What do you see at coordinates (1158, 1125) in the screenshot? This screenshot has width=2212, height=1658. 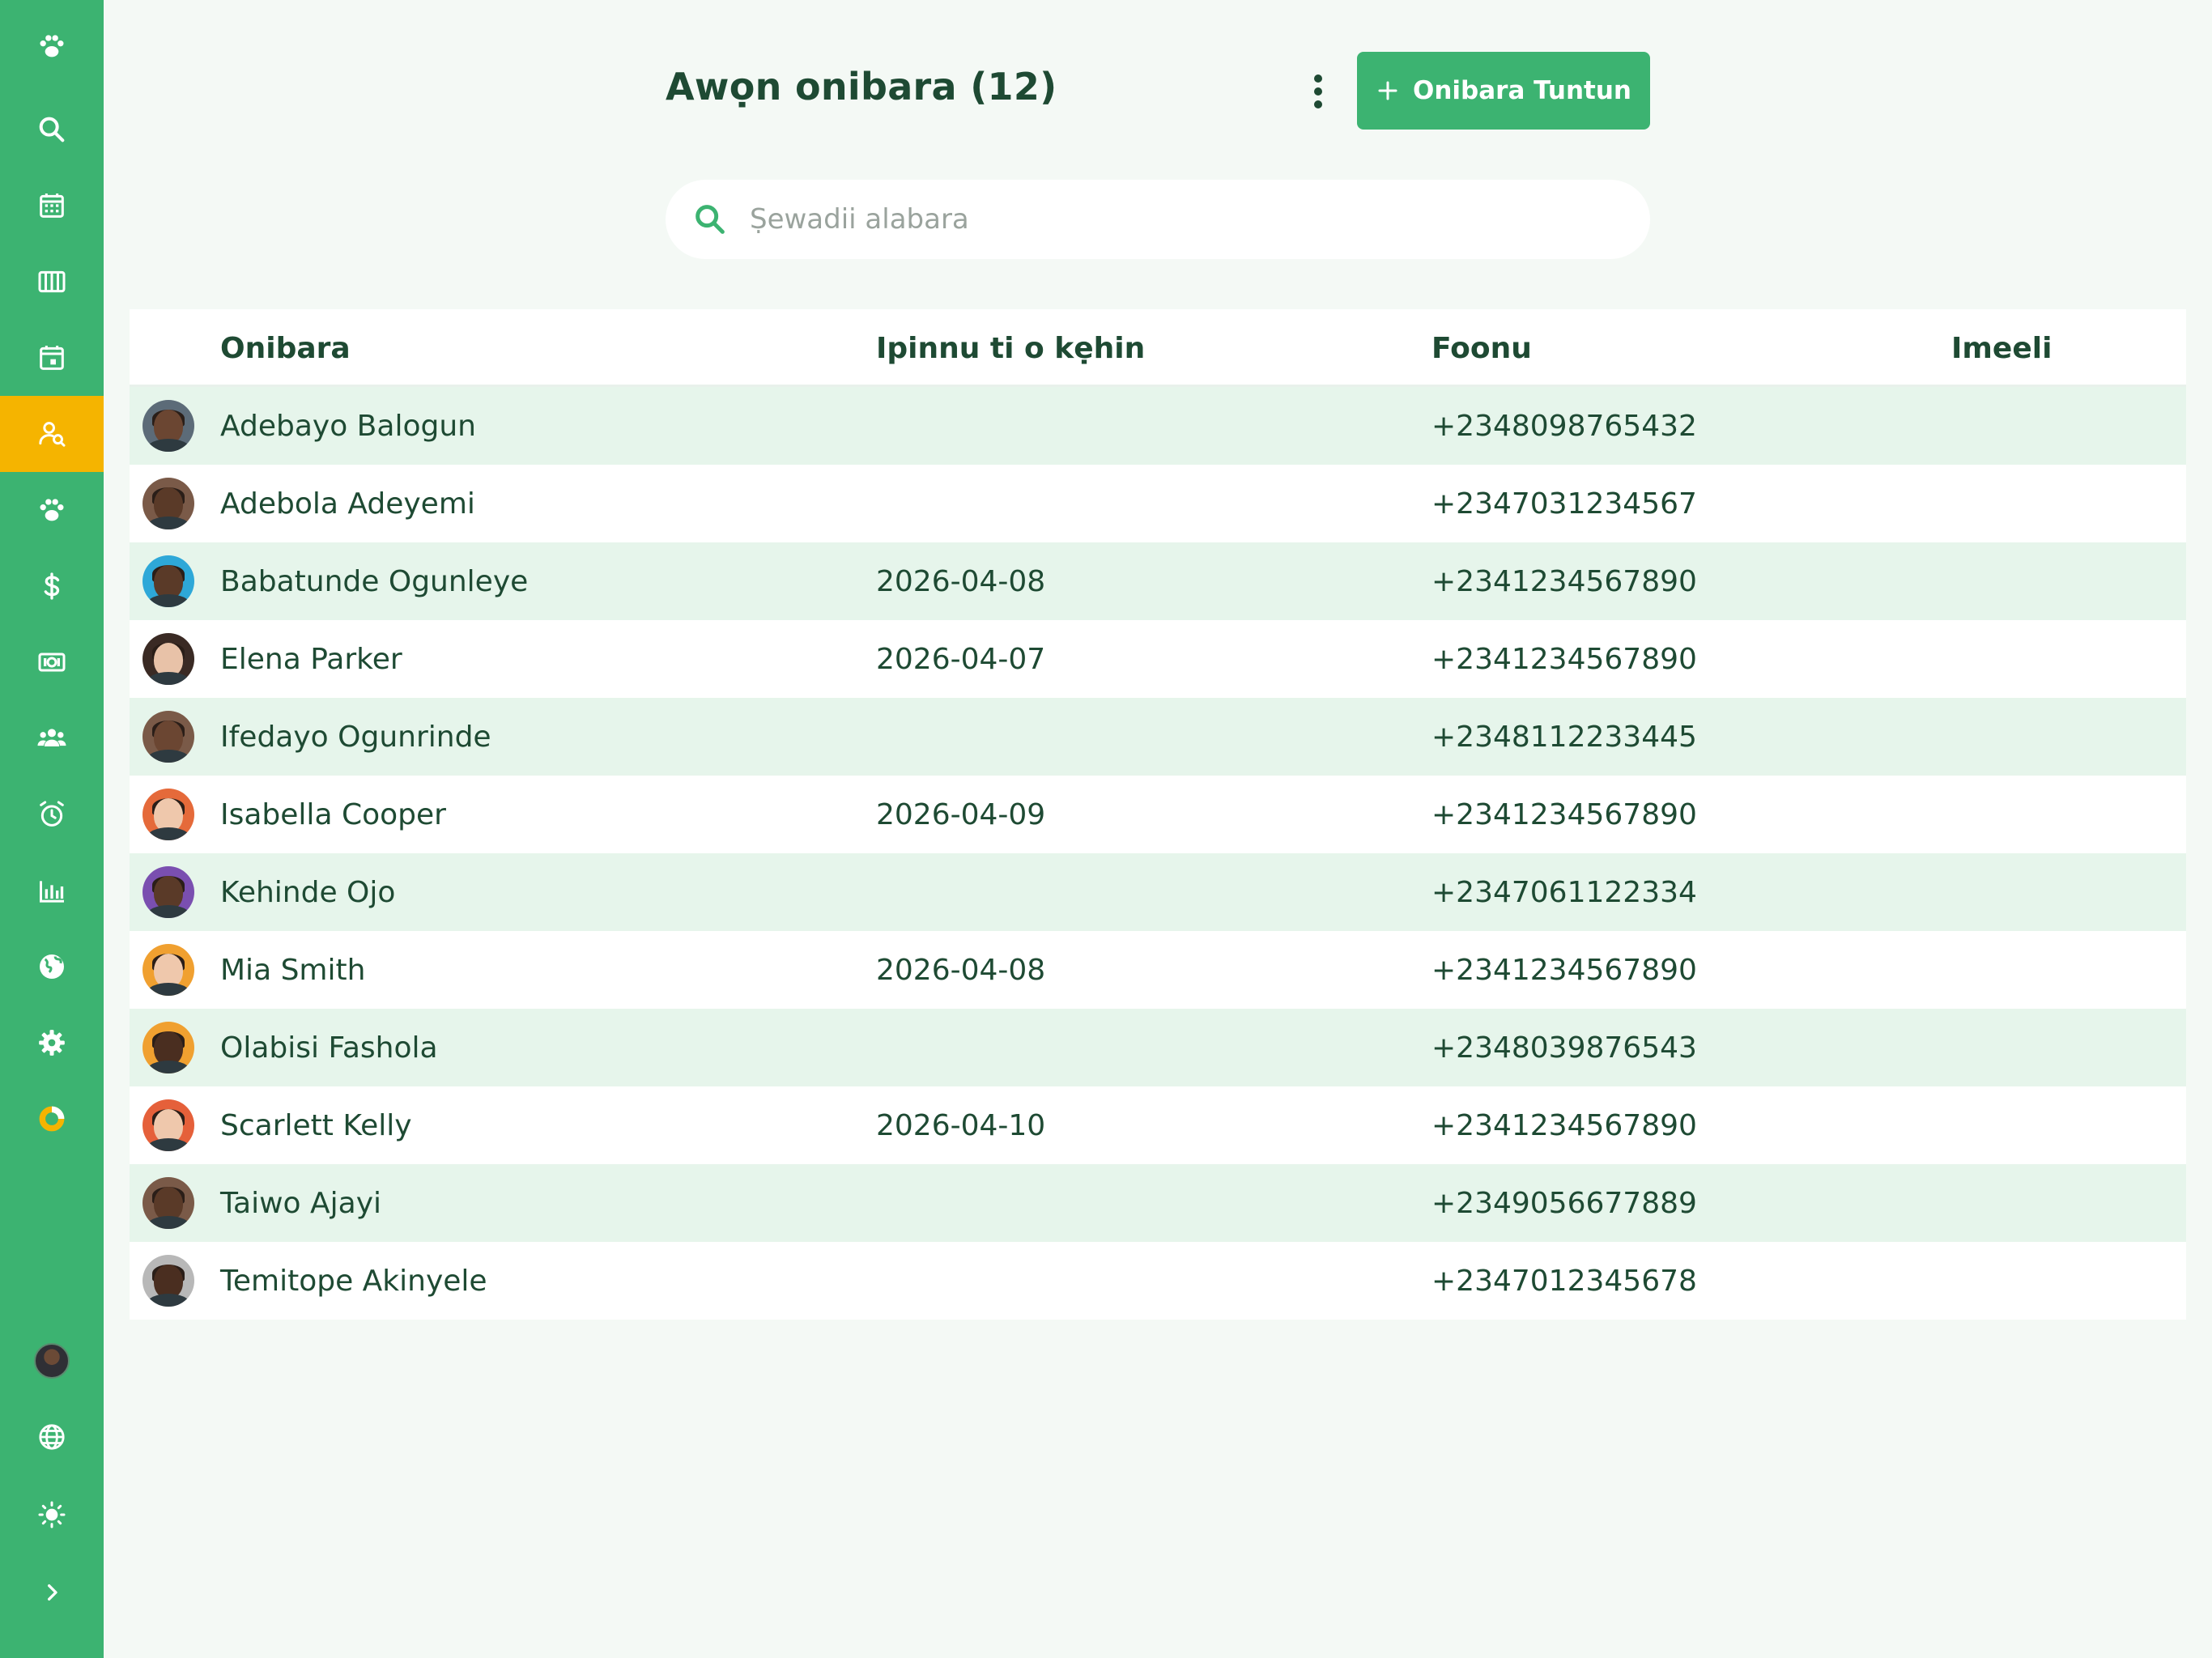 I see `table-row: Scarlett Kelly 2026-04-10 +2341234567890` at bounding box center [1158, 1125].